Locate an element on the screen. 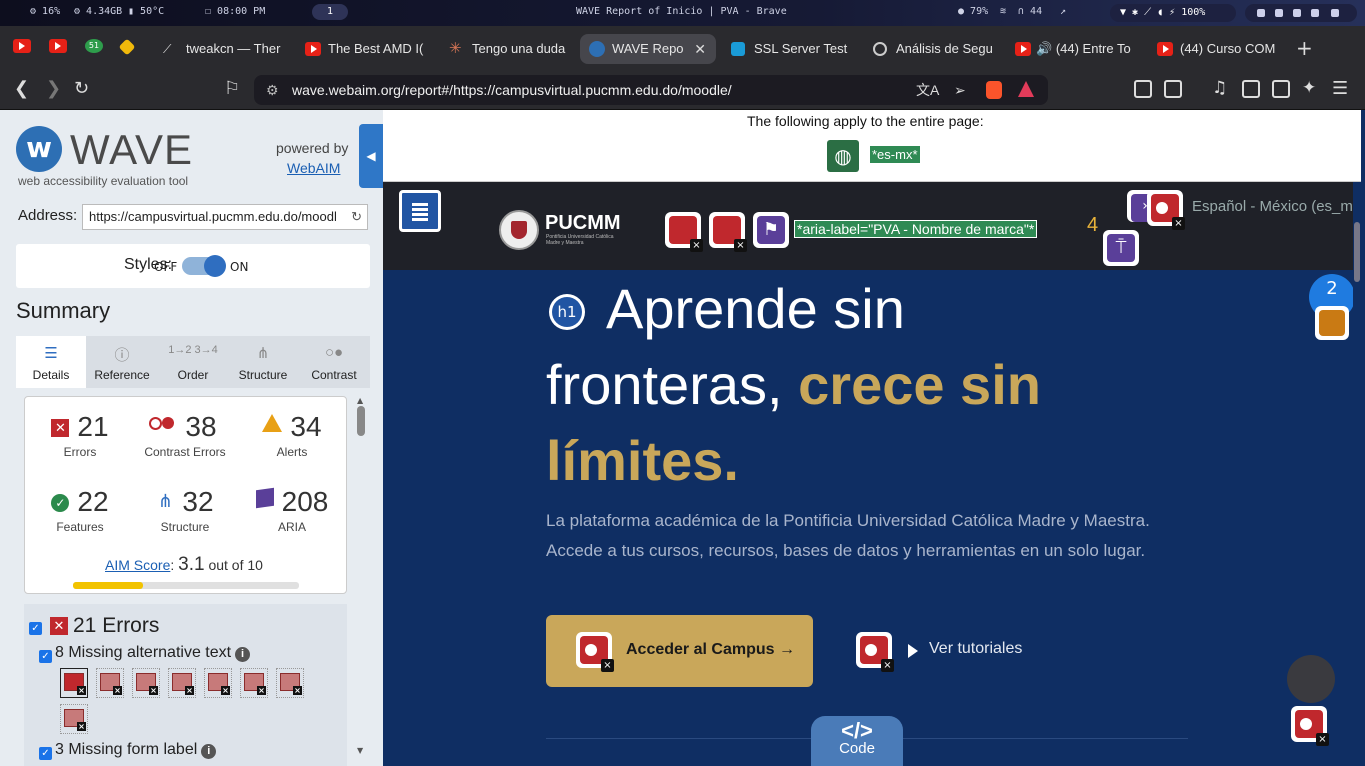 The width and height of the screenshot is (1365, 766). brand-name: PUCMM is located at coordinates (583, 223).